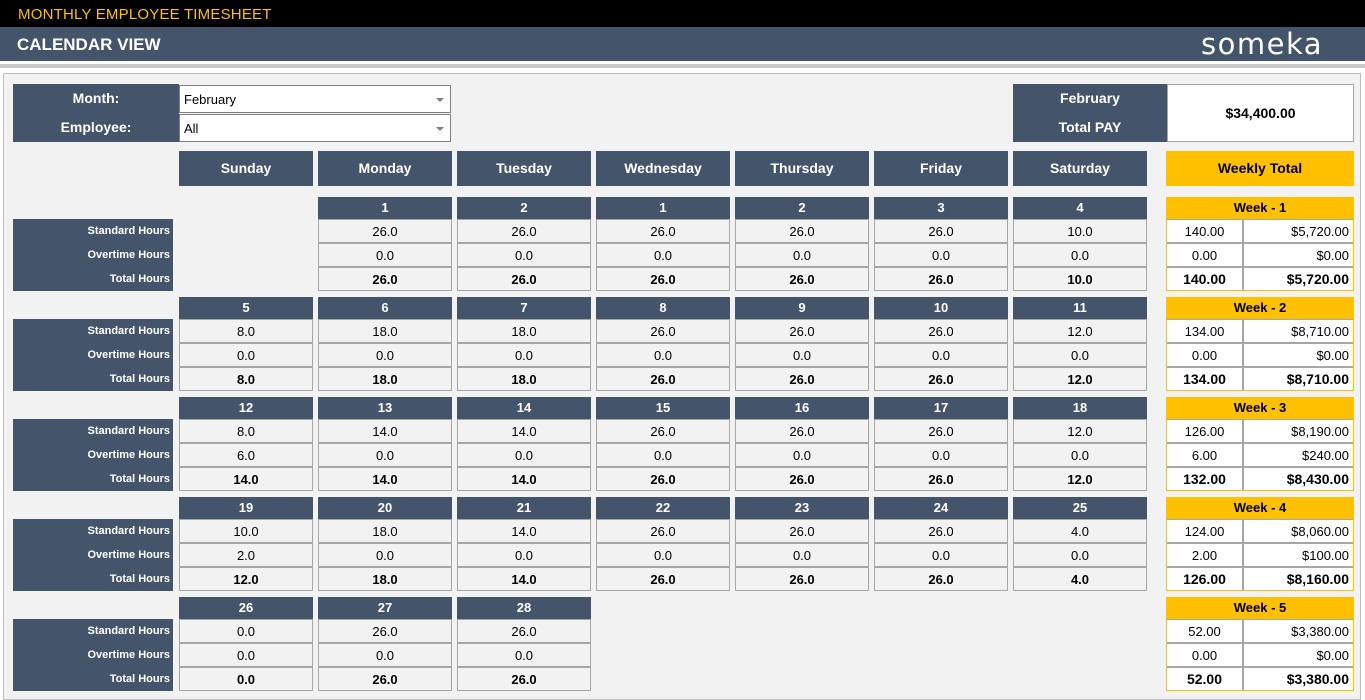 The height and width of the screenshot is (700, 1365). I want to click on month-select: February, so click(315, 99).